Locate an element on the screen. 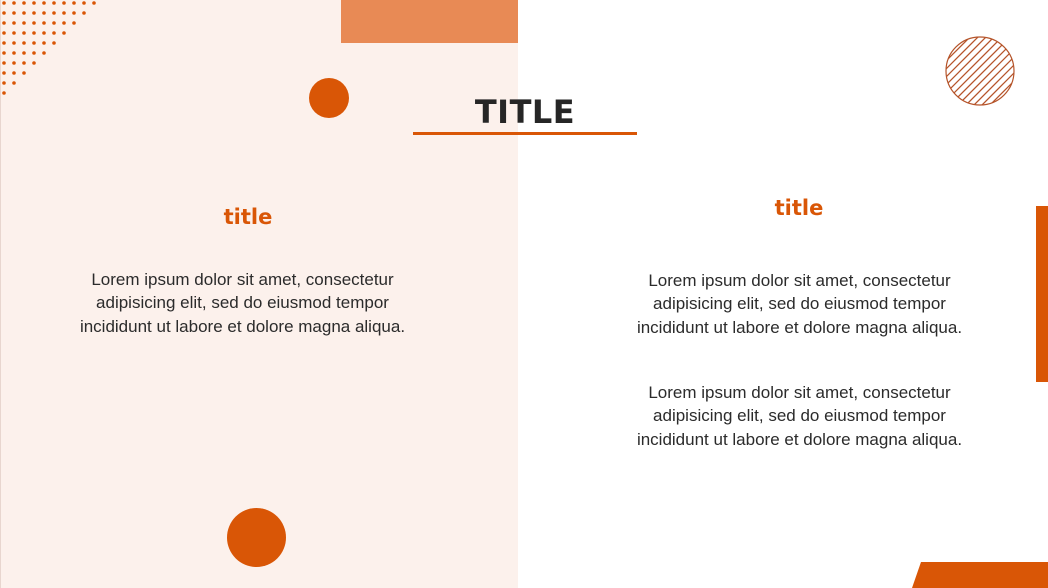 This screenshot has width=1048, height=588. dot-pattern-decoration is located at coordinates (49, 48).